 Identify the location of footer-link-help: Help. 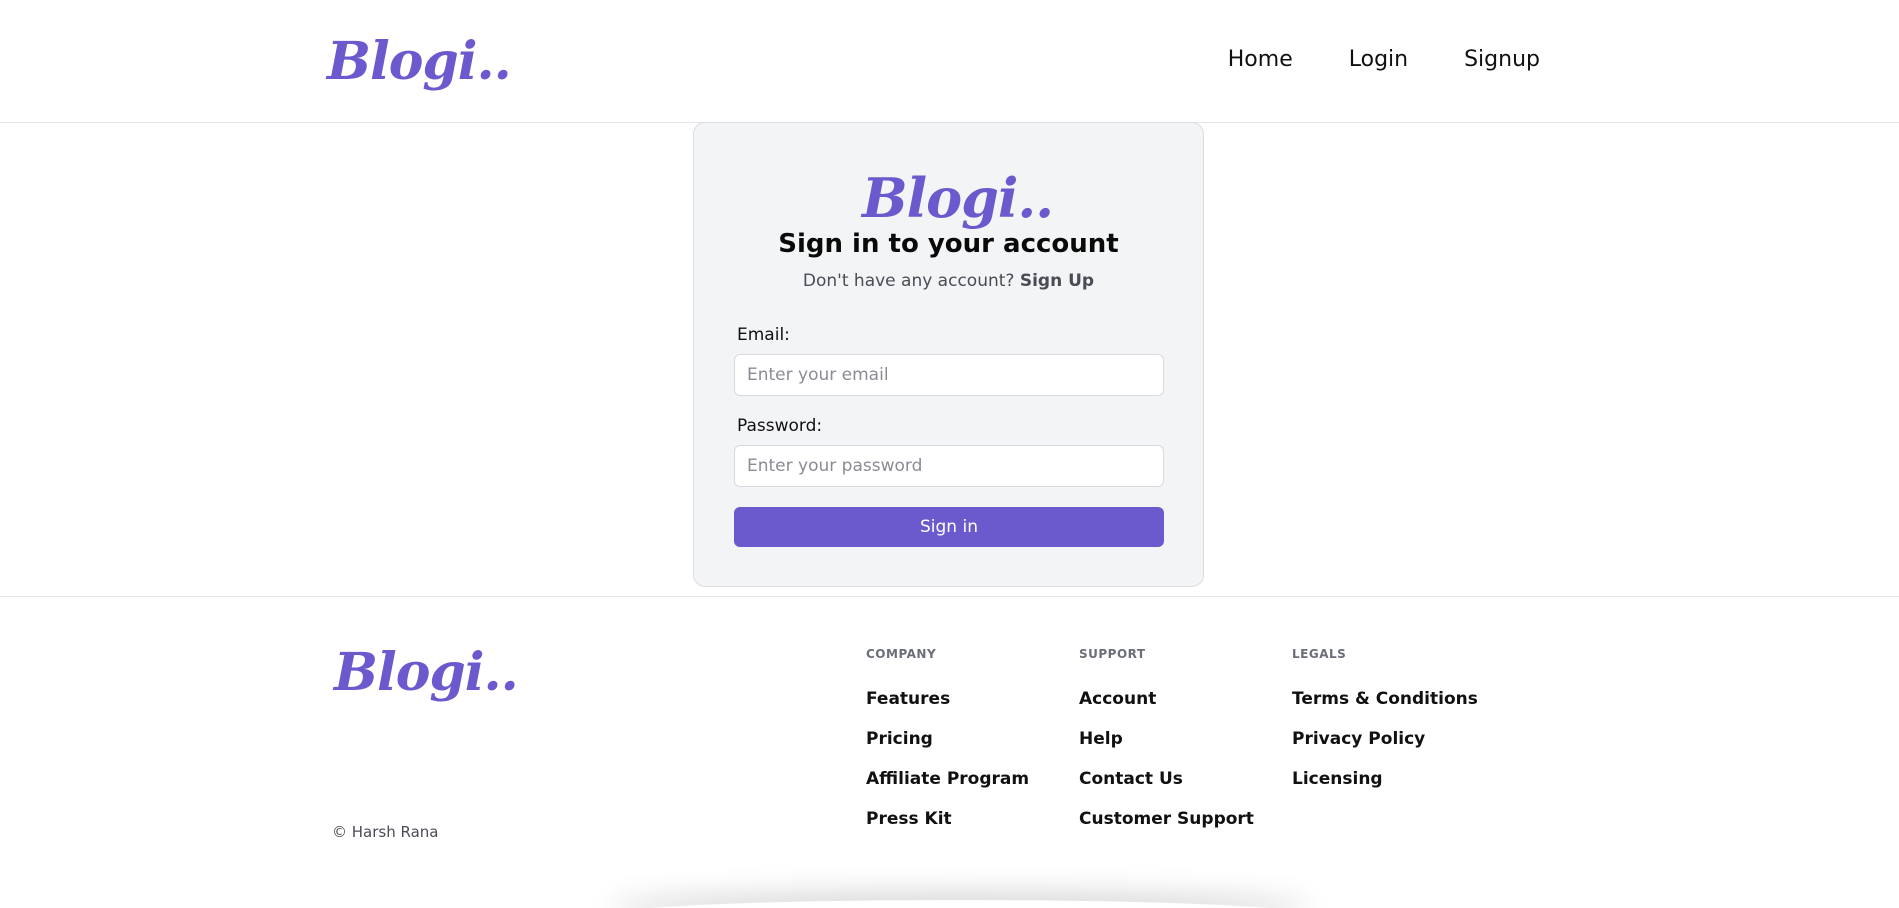
(1166, 749).